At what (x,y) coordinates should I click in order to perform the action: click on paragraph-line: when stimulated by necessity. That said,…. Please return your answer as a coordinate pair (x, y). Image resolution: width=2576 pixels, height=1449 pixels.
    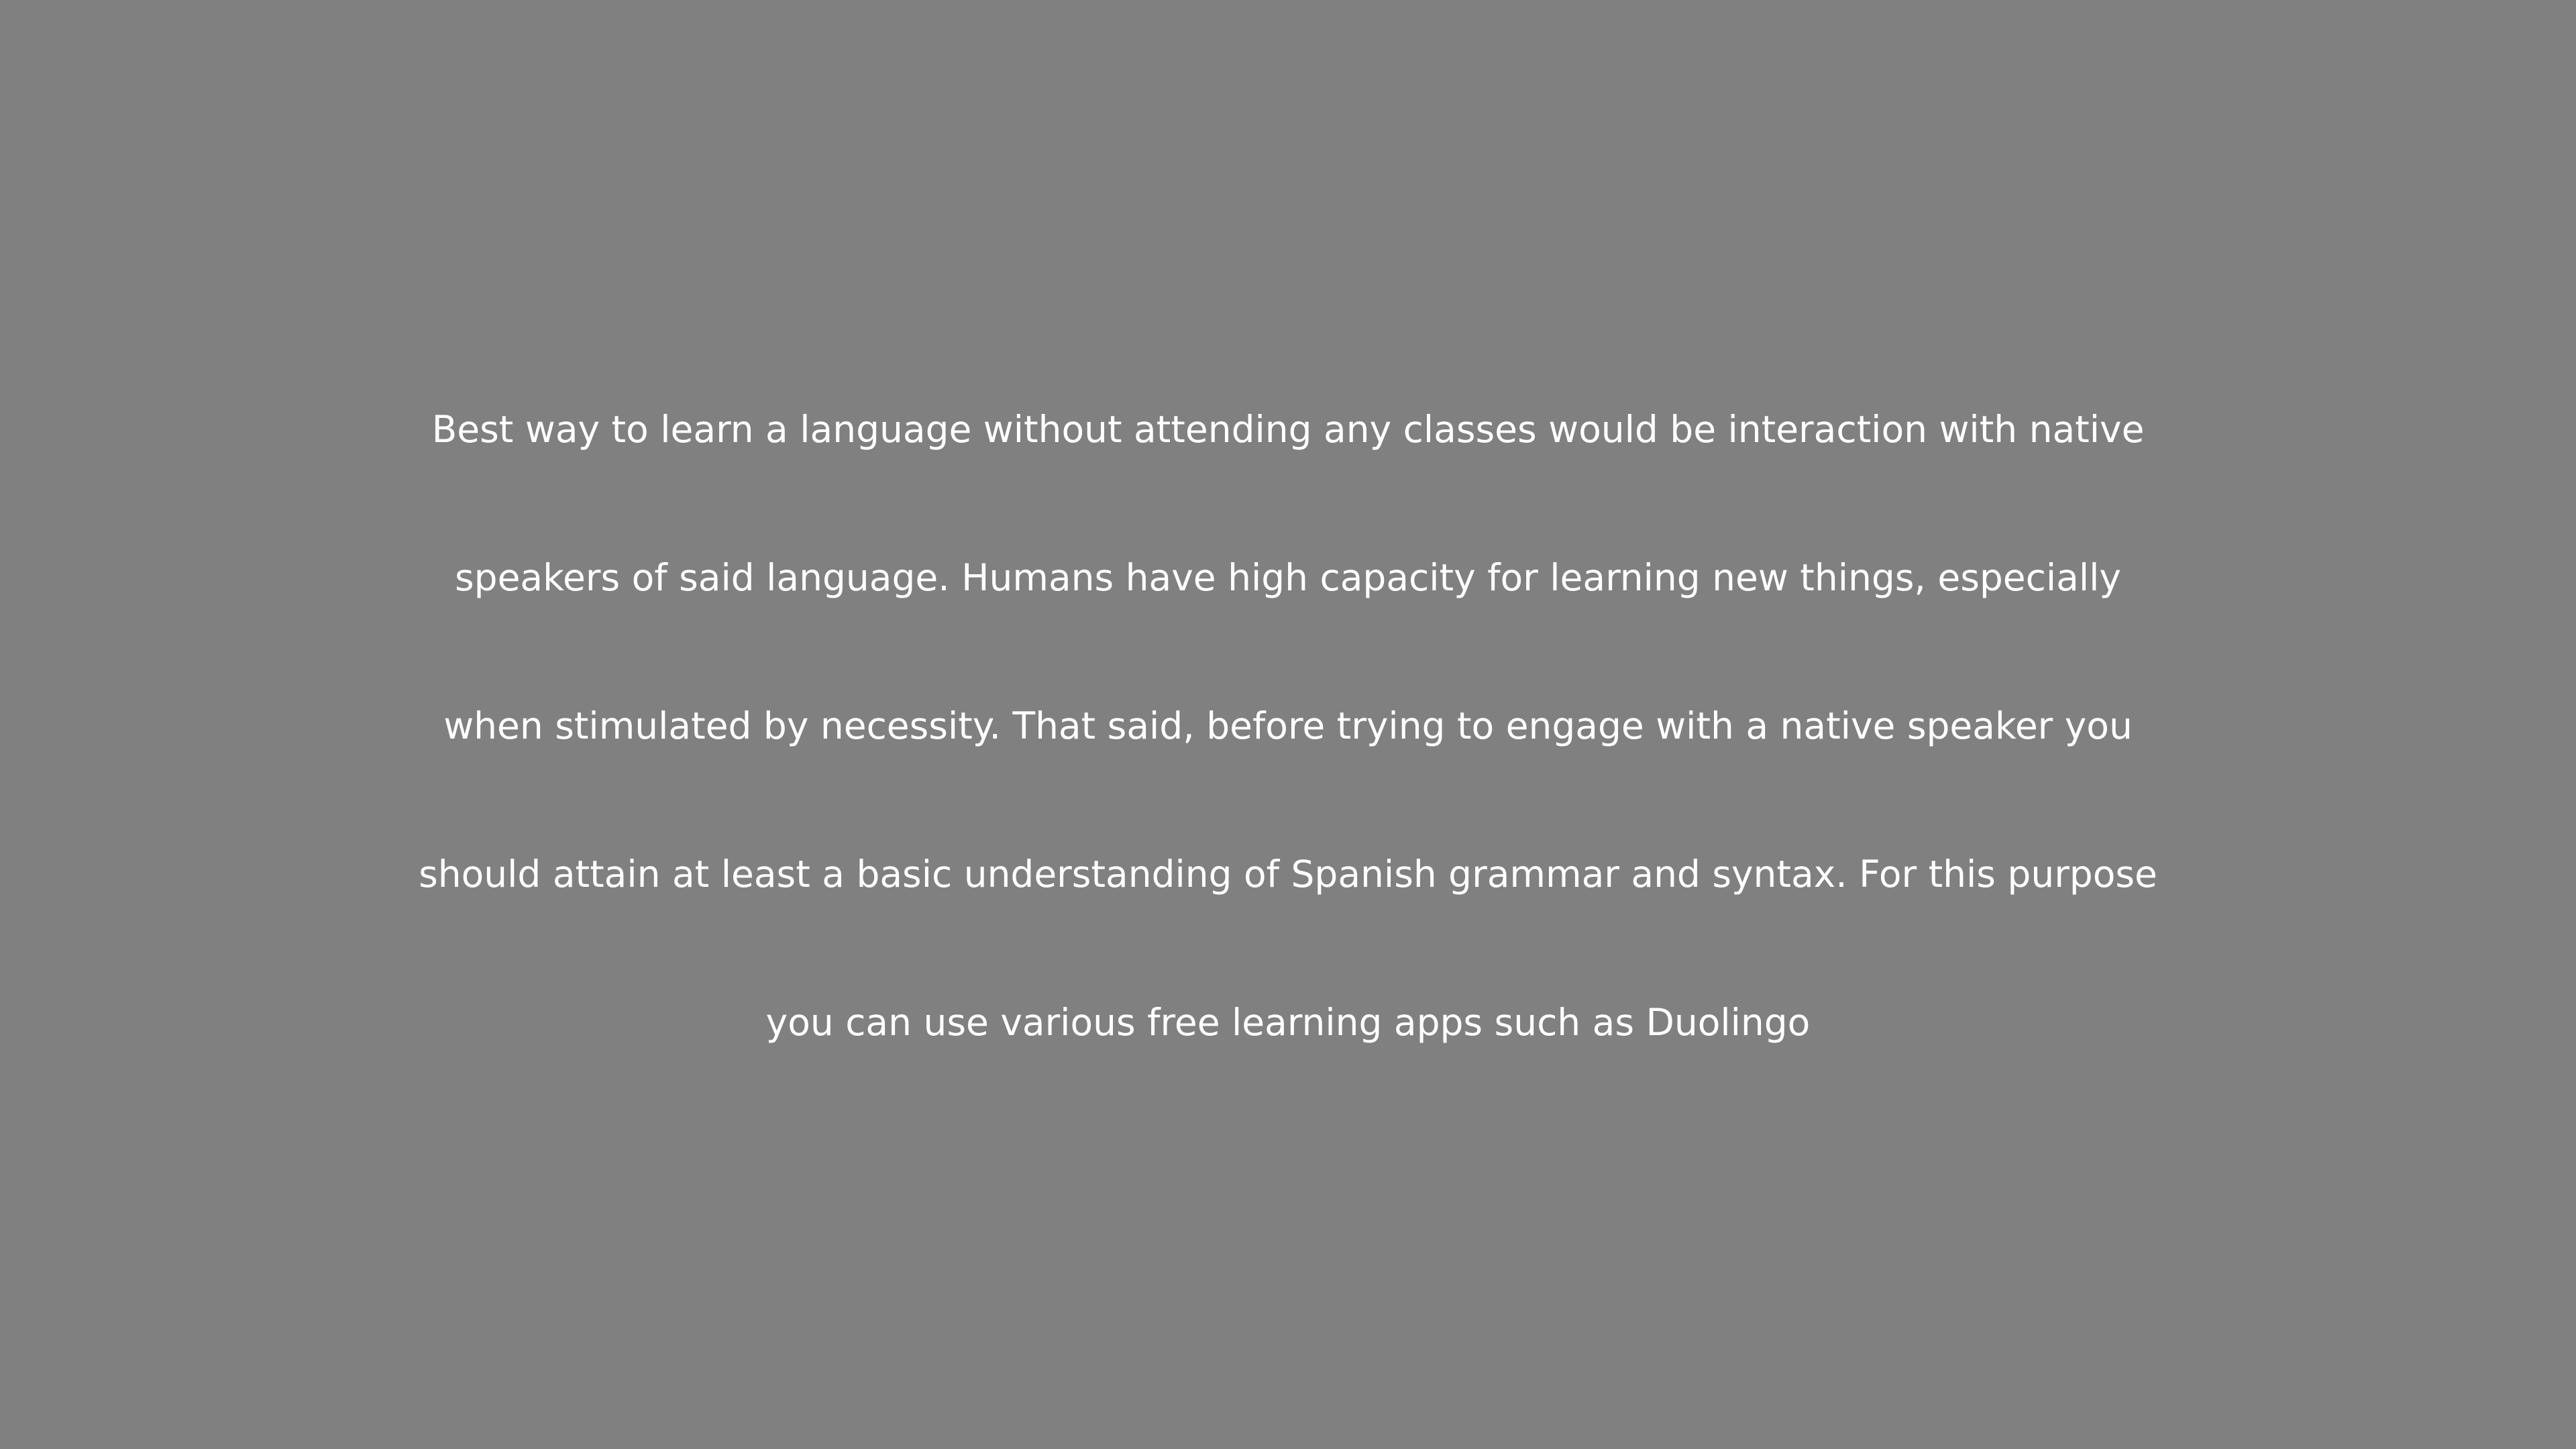
    Looking at the image, I should click on (1288, 725).